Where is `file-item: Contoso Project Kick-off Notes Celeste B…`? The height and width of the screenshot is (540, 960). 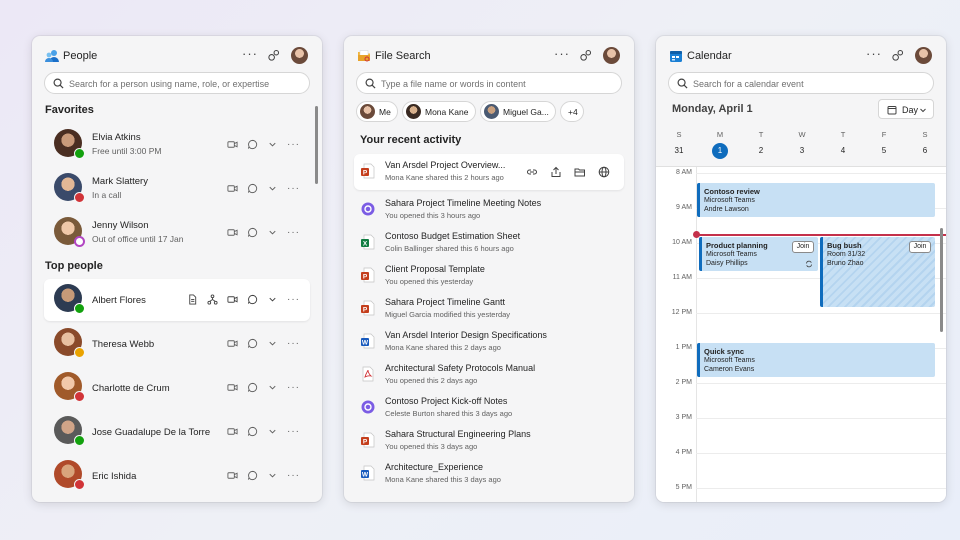 file-item: Contoso Project Kick-off Notes Celeste B… is located at coordinates (489, 406).